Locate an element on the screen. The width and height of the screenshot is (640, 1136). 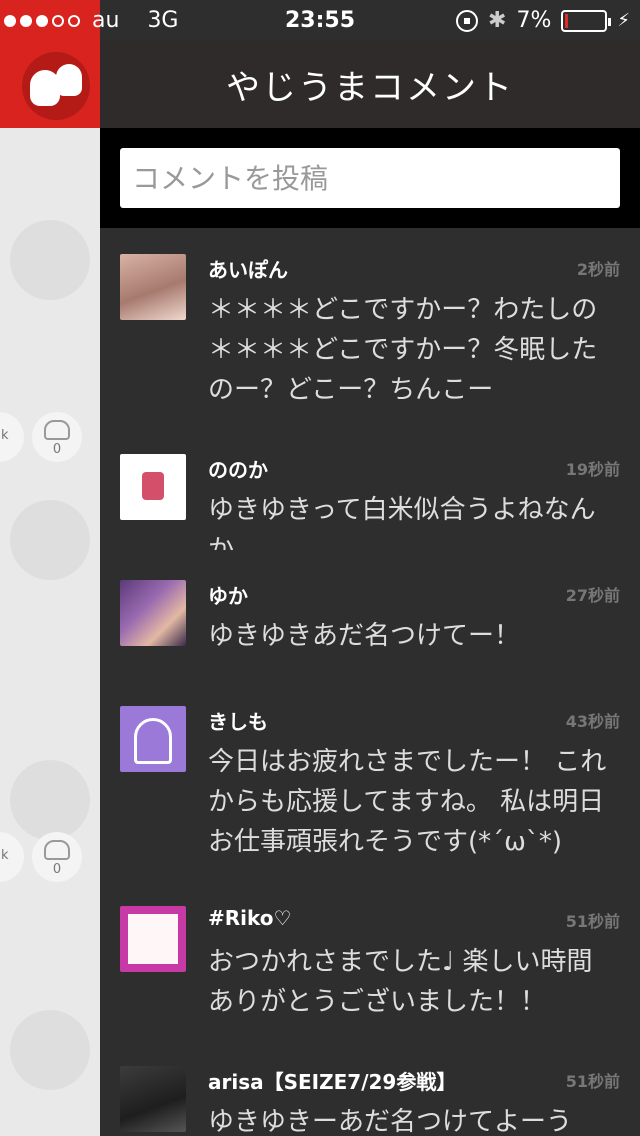
status-bar: au 3G 23:55 ✱ 7% ⚡ is located at coordinates (320, 20).